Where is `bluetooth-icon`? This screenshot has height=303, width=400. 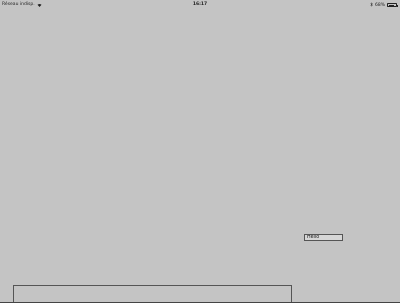 bluetooth-icon is located at coordinates (371, 5).